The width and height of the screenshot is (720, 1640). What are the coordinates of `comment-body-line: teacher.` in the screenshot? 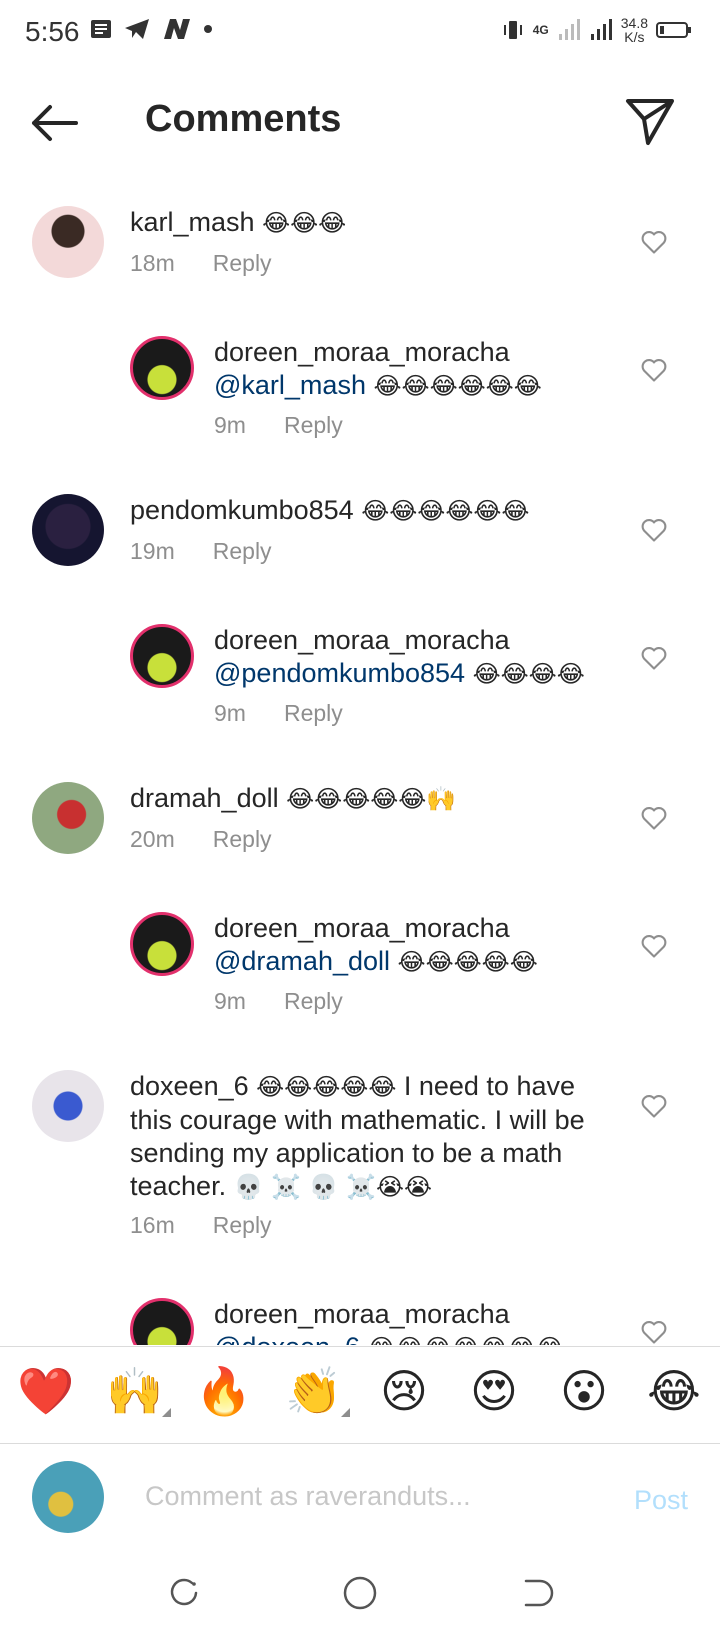 It's located at (182, 1186).